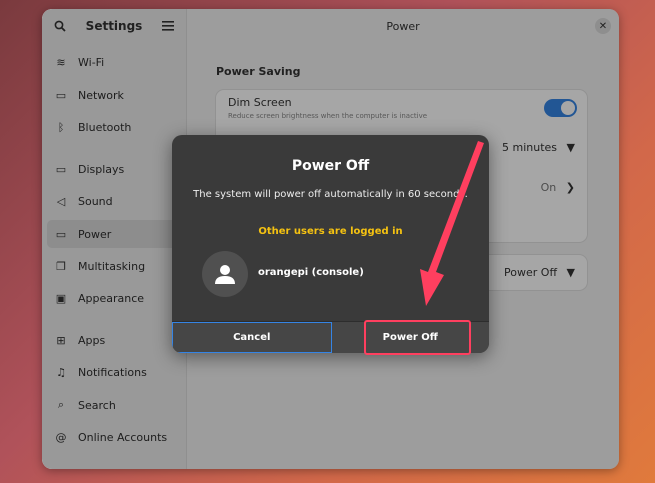  What do you see at coordinates (330, 231) in the screenshot?
I see `dialog-warning: Other users are logged in` at bounding box center [330, 231].